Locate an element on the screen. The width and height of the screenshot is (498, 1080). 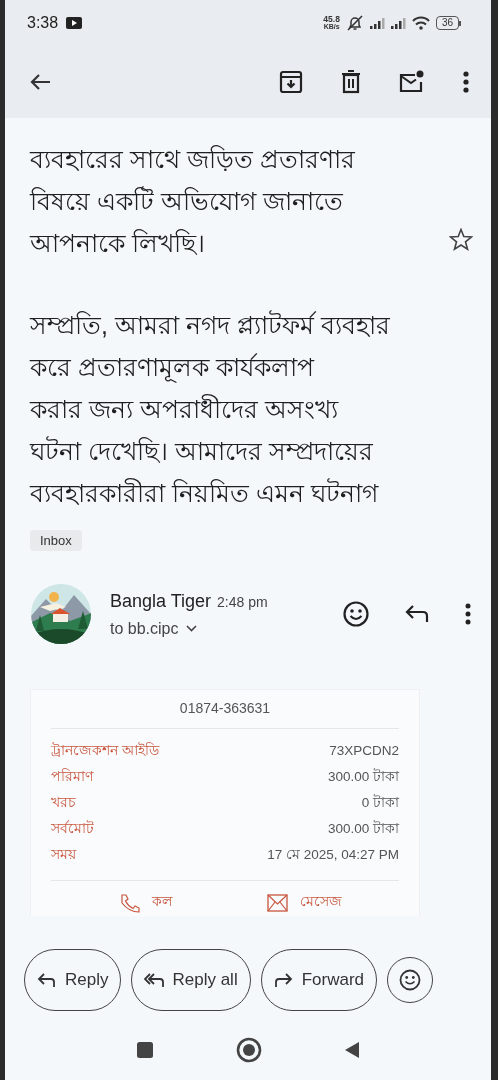
recipient-toggle: to bb.cipc is located at coordinates (226, 628).